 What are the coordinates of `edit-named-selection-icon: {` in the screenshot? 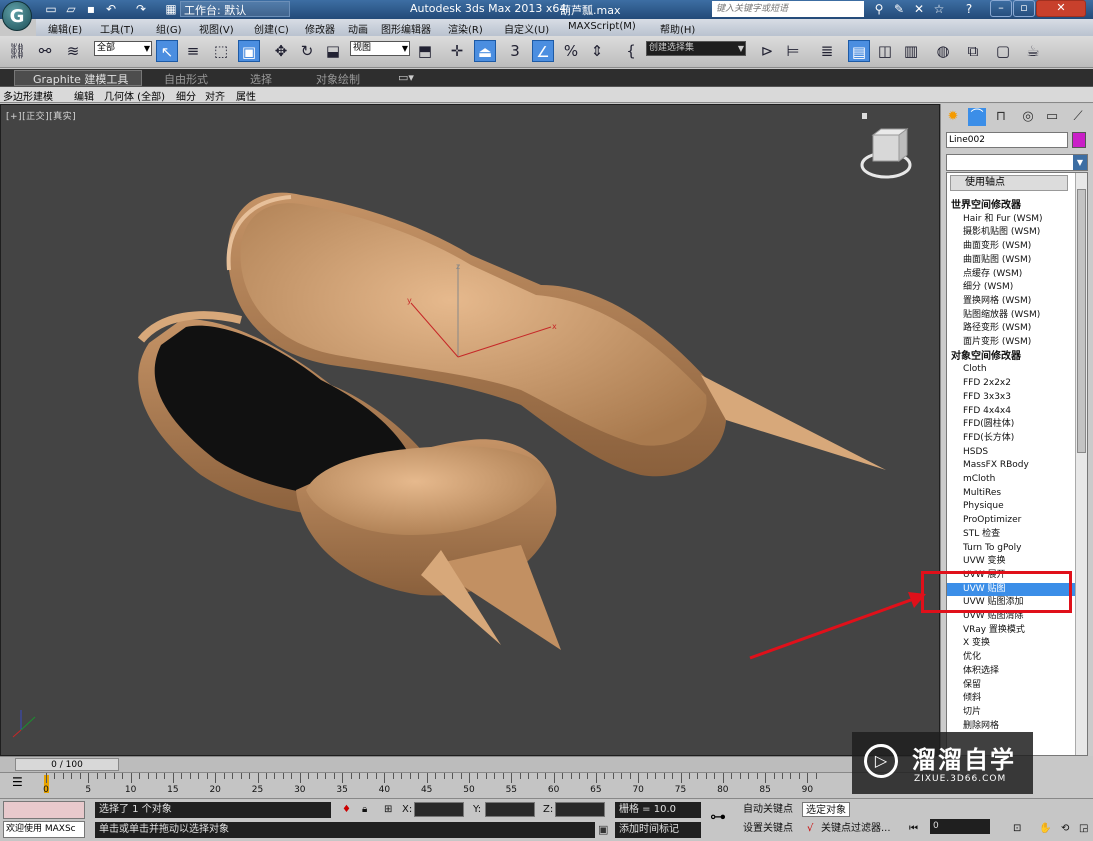 It's located at (631, 51).